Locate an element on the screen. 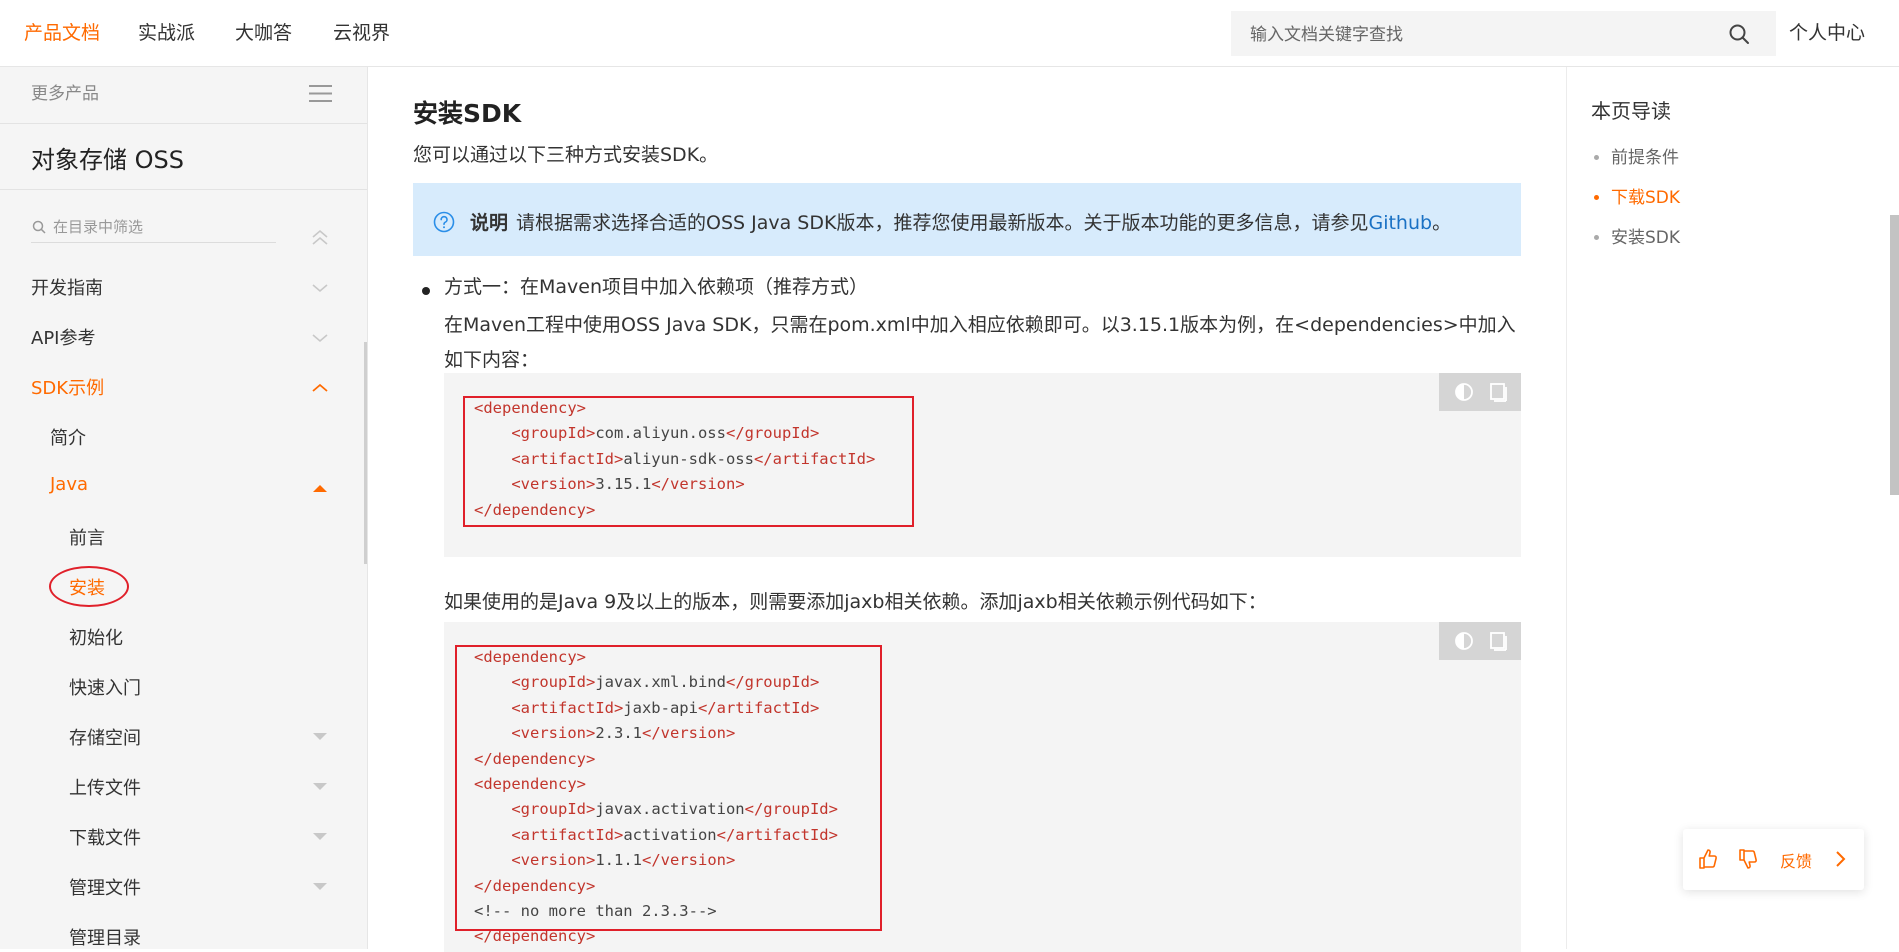 This screenshot has height=952, width=1899. user-center-link: 个人中心 is located at coordinates (1827, 33).